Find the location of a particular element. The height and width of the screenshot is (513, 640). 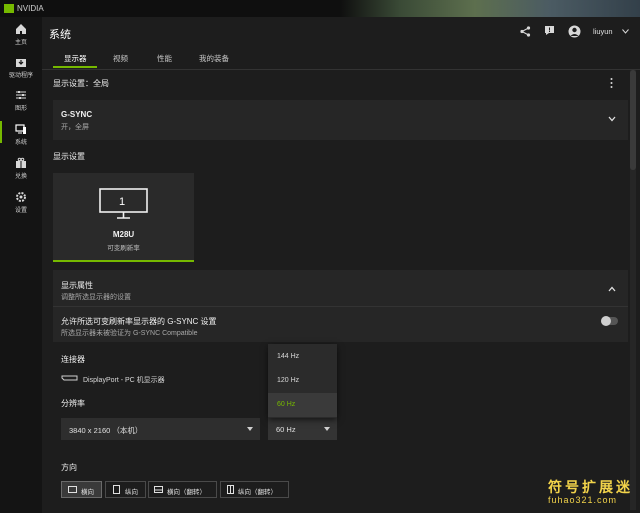

vrr-toggle is located at coordinates (609, 321).